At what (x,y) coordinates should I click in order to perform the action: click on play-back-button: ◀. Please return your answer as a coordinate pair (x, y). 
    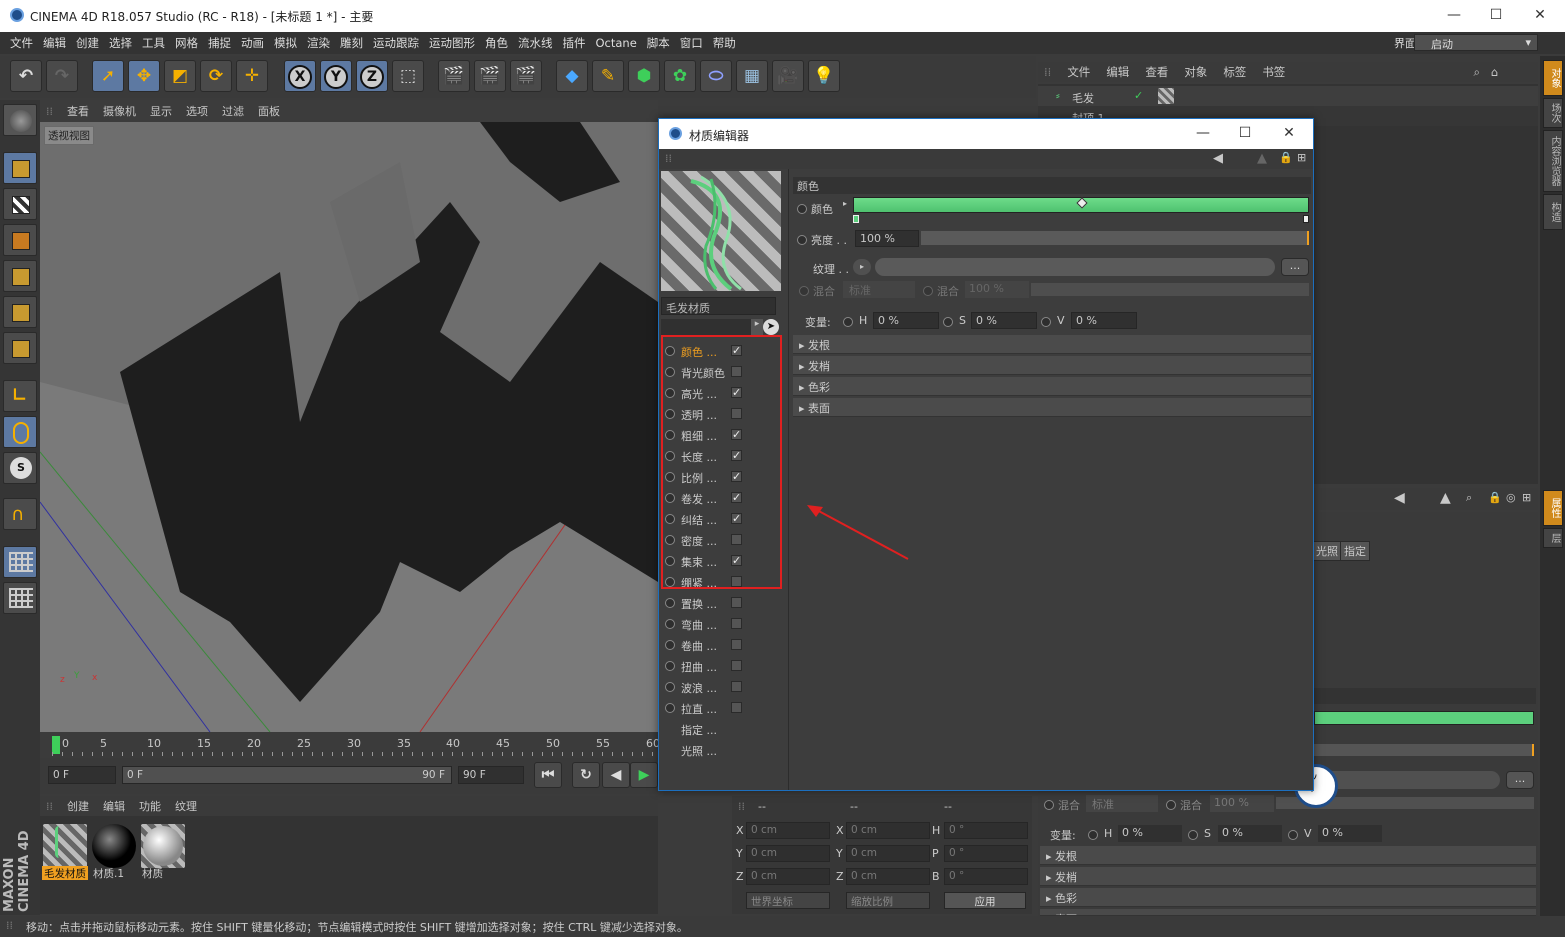
    Looking at the image, I should click on (616, 775).